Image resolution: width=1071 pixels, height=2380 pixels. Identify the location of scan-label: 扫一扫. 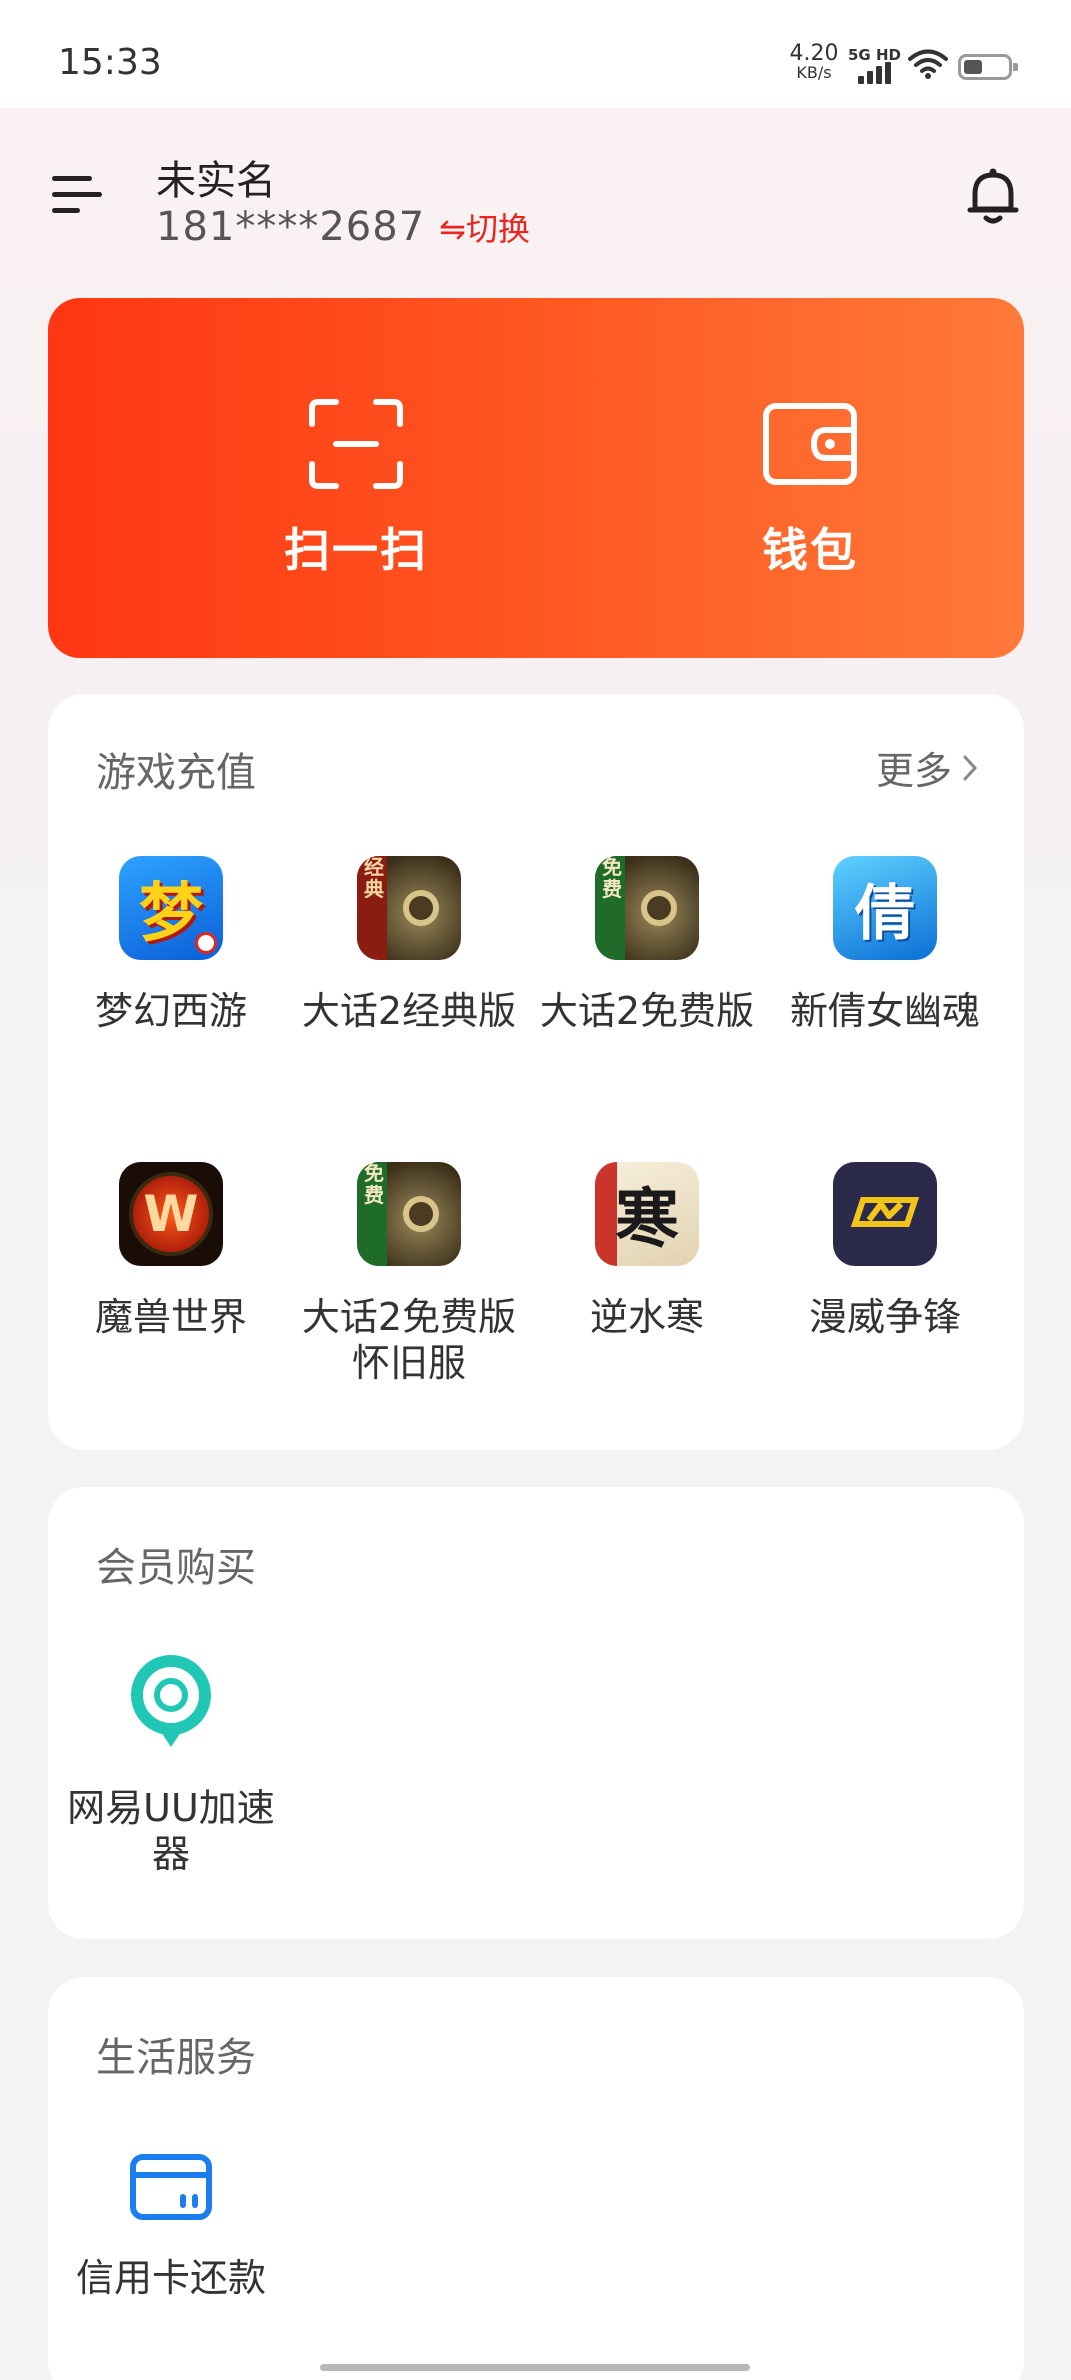
(356, 550).